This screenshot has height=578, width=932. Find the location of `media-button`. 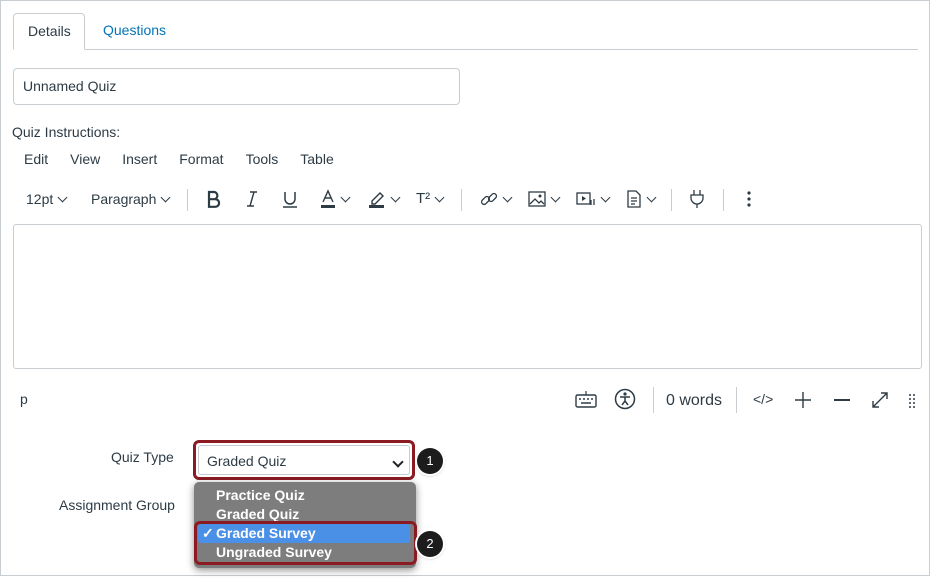

media-button is located at coordinates (593, 199).